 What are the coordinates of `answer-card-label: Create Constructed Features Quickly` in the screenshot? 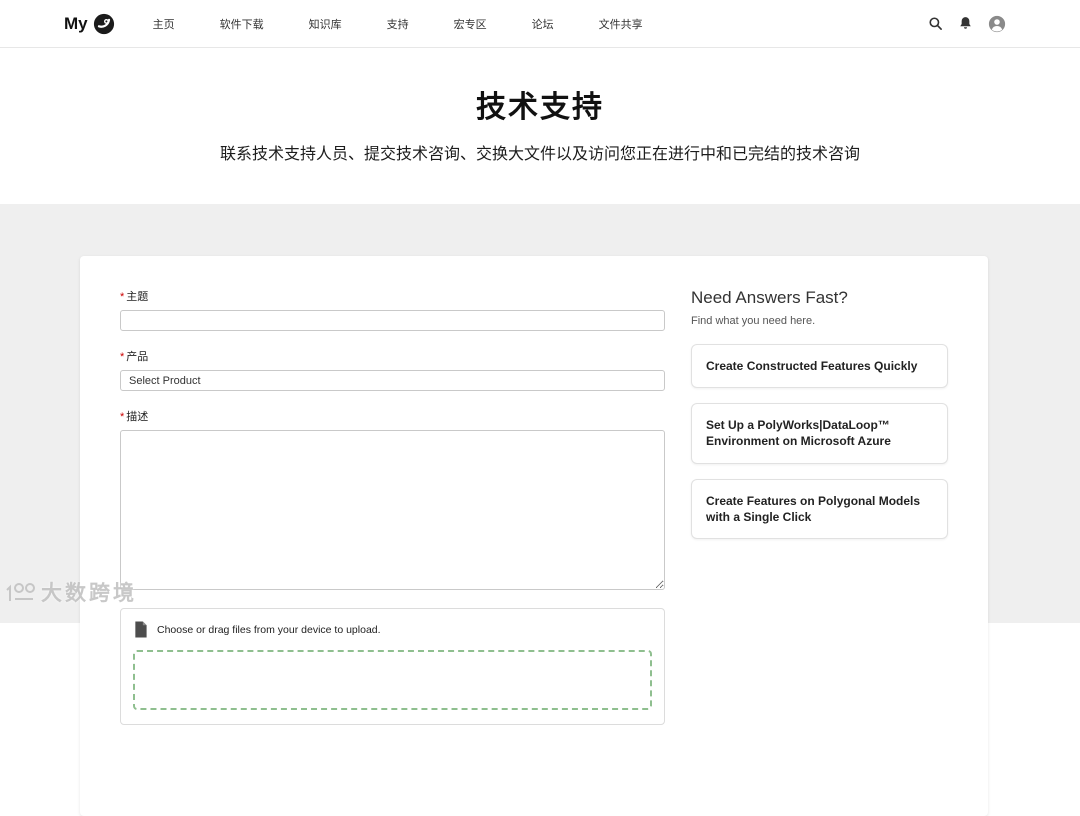 It's located at (812, 366).